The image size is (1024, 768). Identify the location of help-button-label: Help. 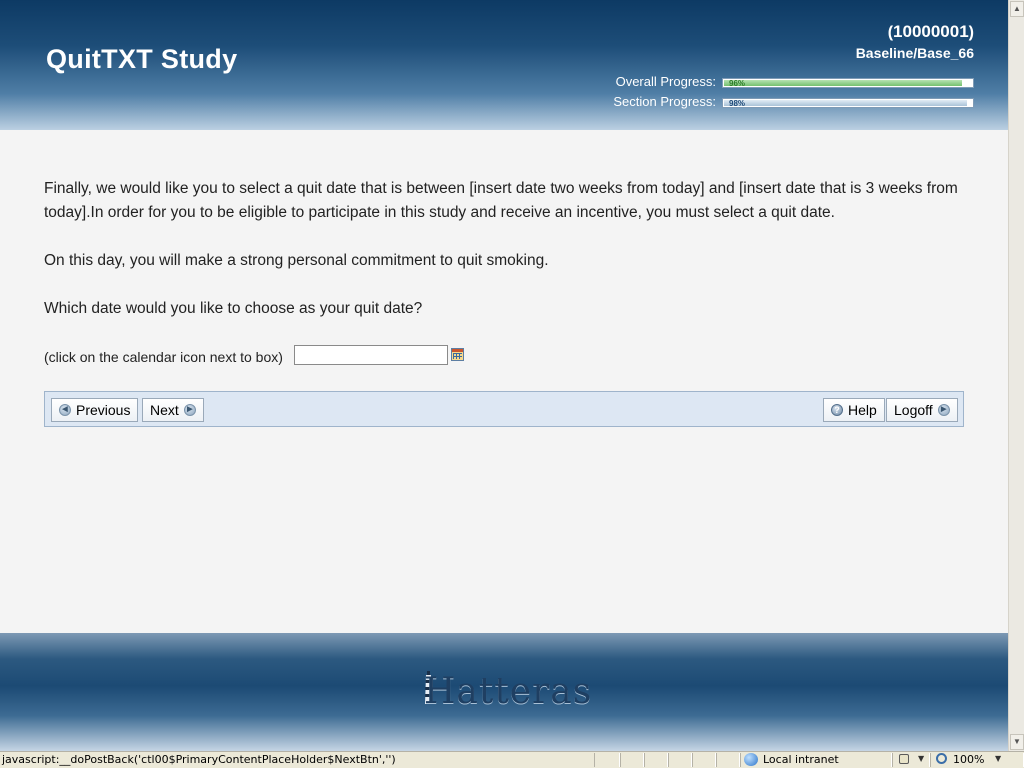
(862, 410).